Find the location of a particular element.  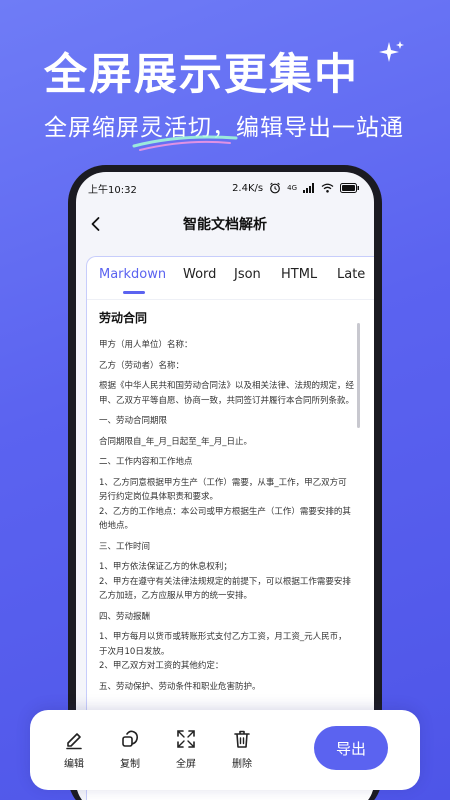

copy-icon is located at coordinates (130, 738).